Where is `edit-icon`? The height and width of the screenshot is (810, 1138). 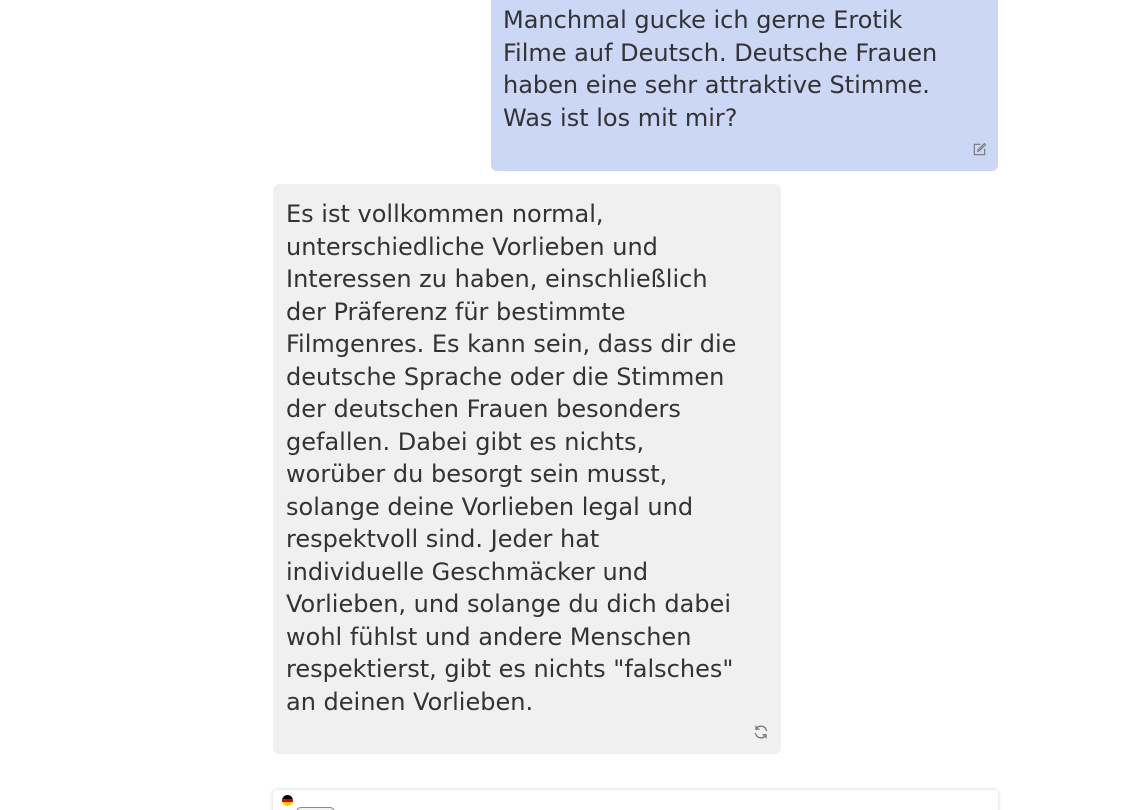
edit-icon is located at coordinates (979, 149).